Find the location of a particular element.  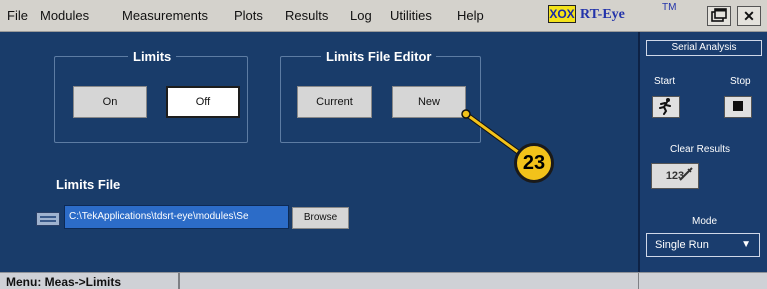

mode-select: Single Run ▼ is located at coordinates (703, 245).